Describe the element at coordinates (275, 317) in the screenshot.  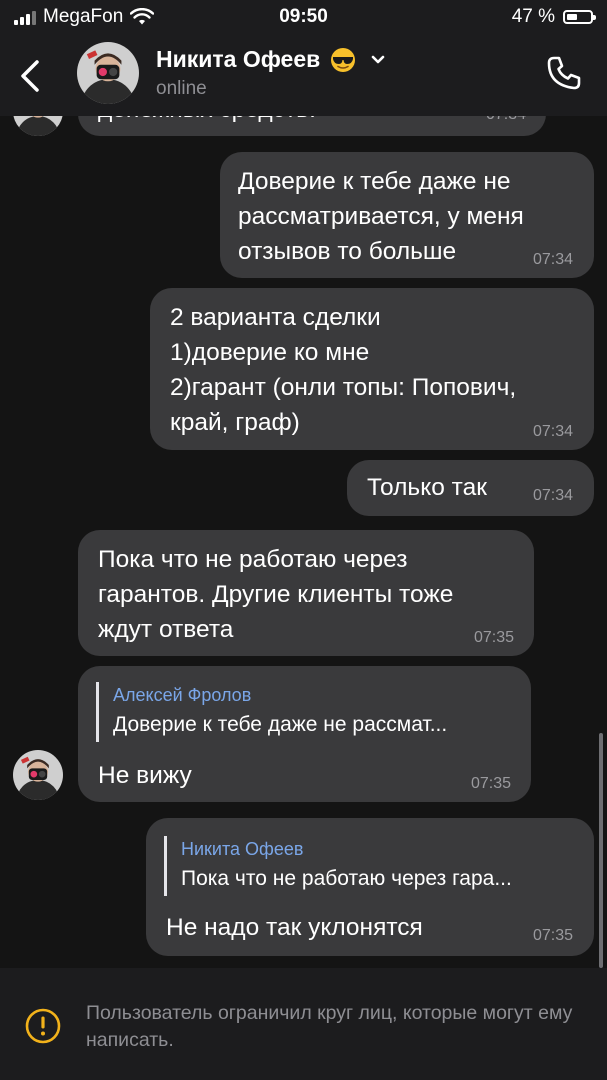
I see `message-text-line: 2 варианта сделки` at that location.